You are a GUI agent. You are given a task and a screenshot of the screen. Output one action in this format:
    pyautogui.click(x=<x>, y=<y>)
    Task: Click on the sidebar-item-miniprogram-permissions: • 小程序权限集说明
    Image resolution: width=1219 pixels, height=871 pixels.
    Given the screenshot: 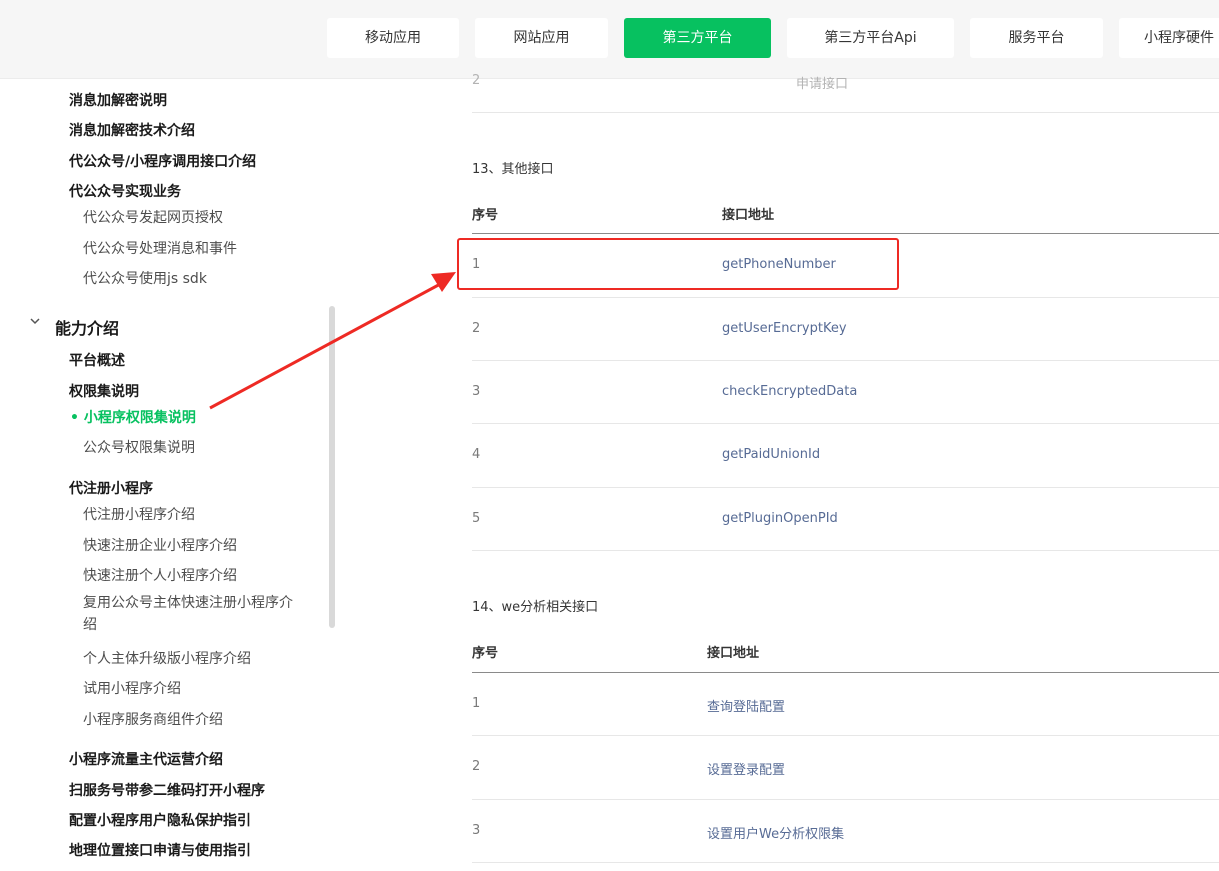 What is the action you would take?
    pyautogui.click(x=133, y=417)
    